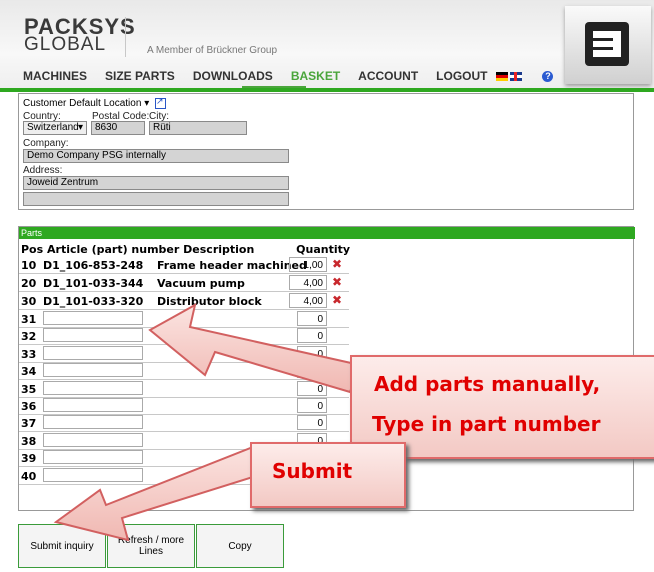  I want to click on company-label: Company:, so click(46, 143).